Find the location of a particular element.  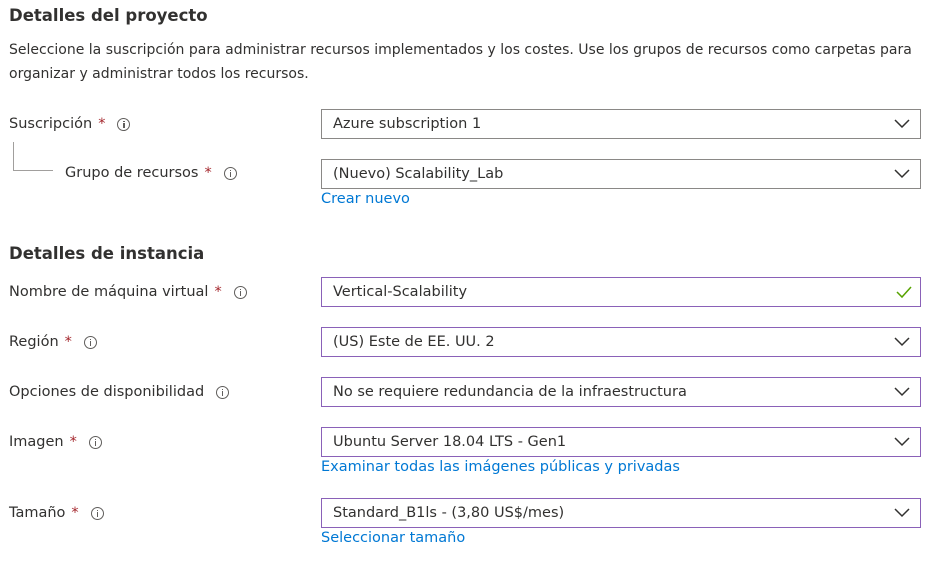

size-label: Tamaño * is located at coordinates (56, 513).